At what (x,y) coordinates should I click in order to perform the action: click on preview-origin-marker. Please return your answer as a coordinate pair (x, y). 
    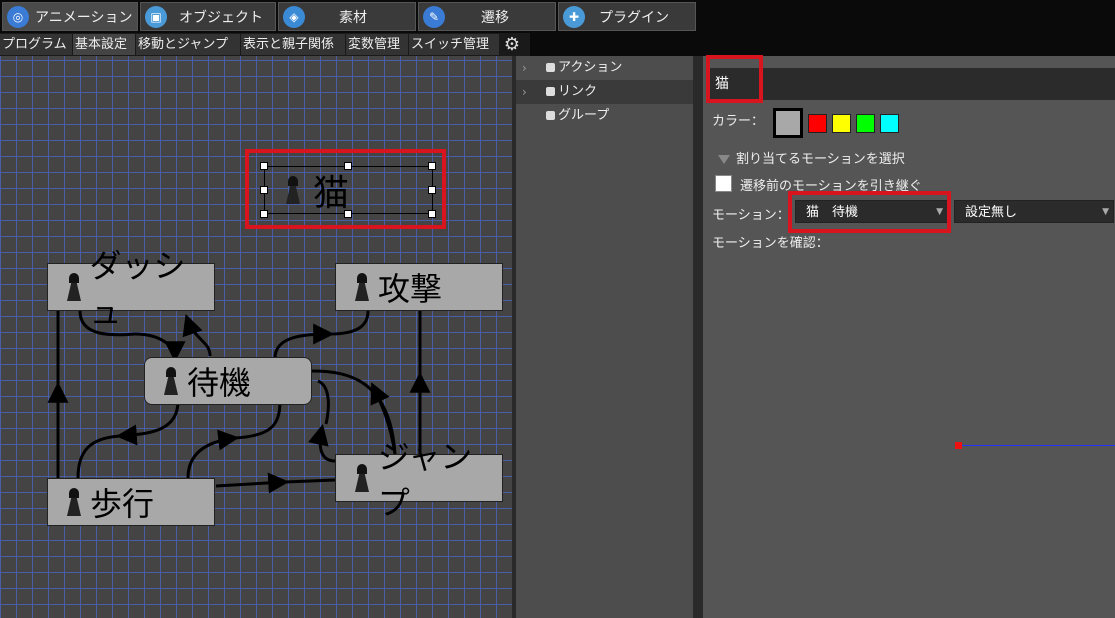
    Looking at the image, I should click on (958, 445).